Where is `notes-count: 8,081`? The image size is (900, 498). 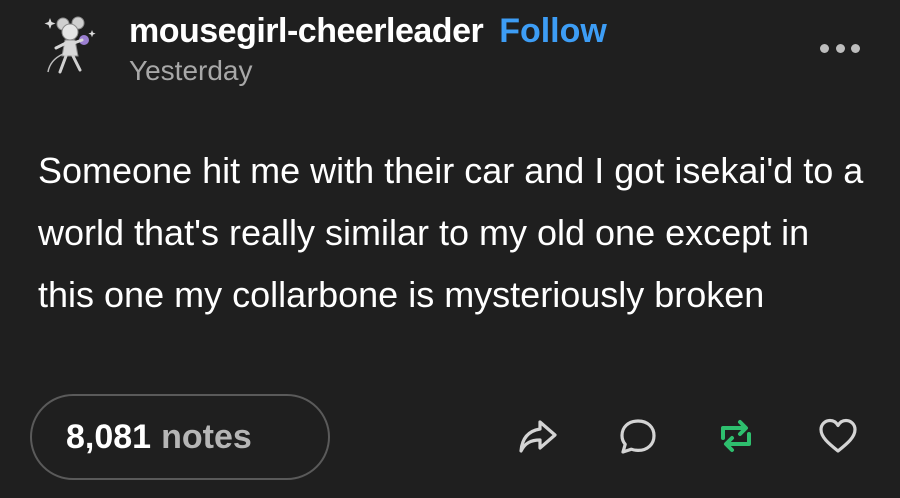 notes-count: 8,081 is located at coordinates (109, 436).